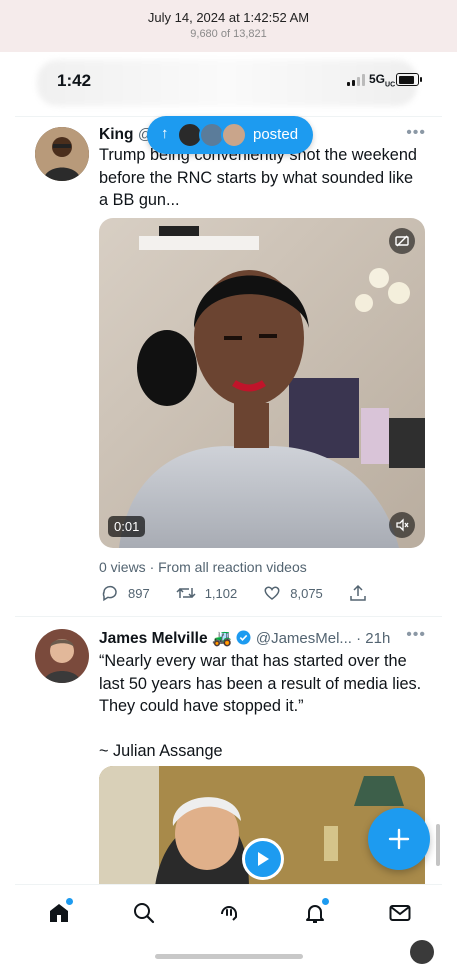 This screenshot has height=964, width=457. Describe the element at coordinates (229, 956) in the screenshot. I see `home-indicator` at that location.